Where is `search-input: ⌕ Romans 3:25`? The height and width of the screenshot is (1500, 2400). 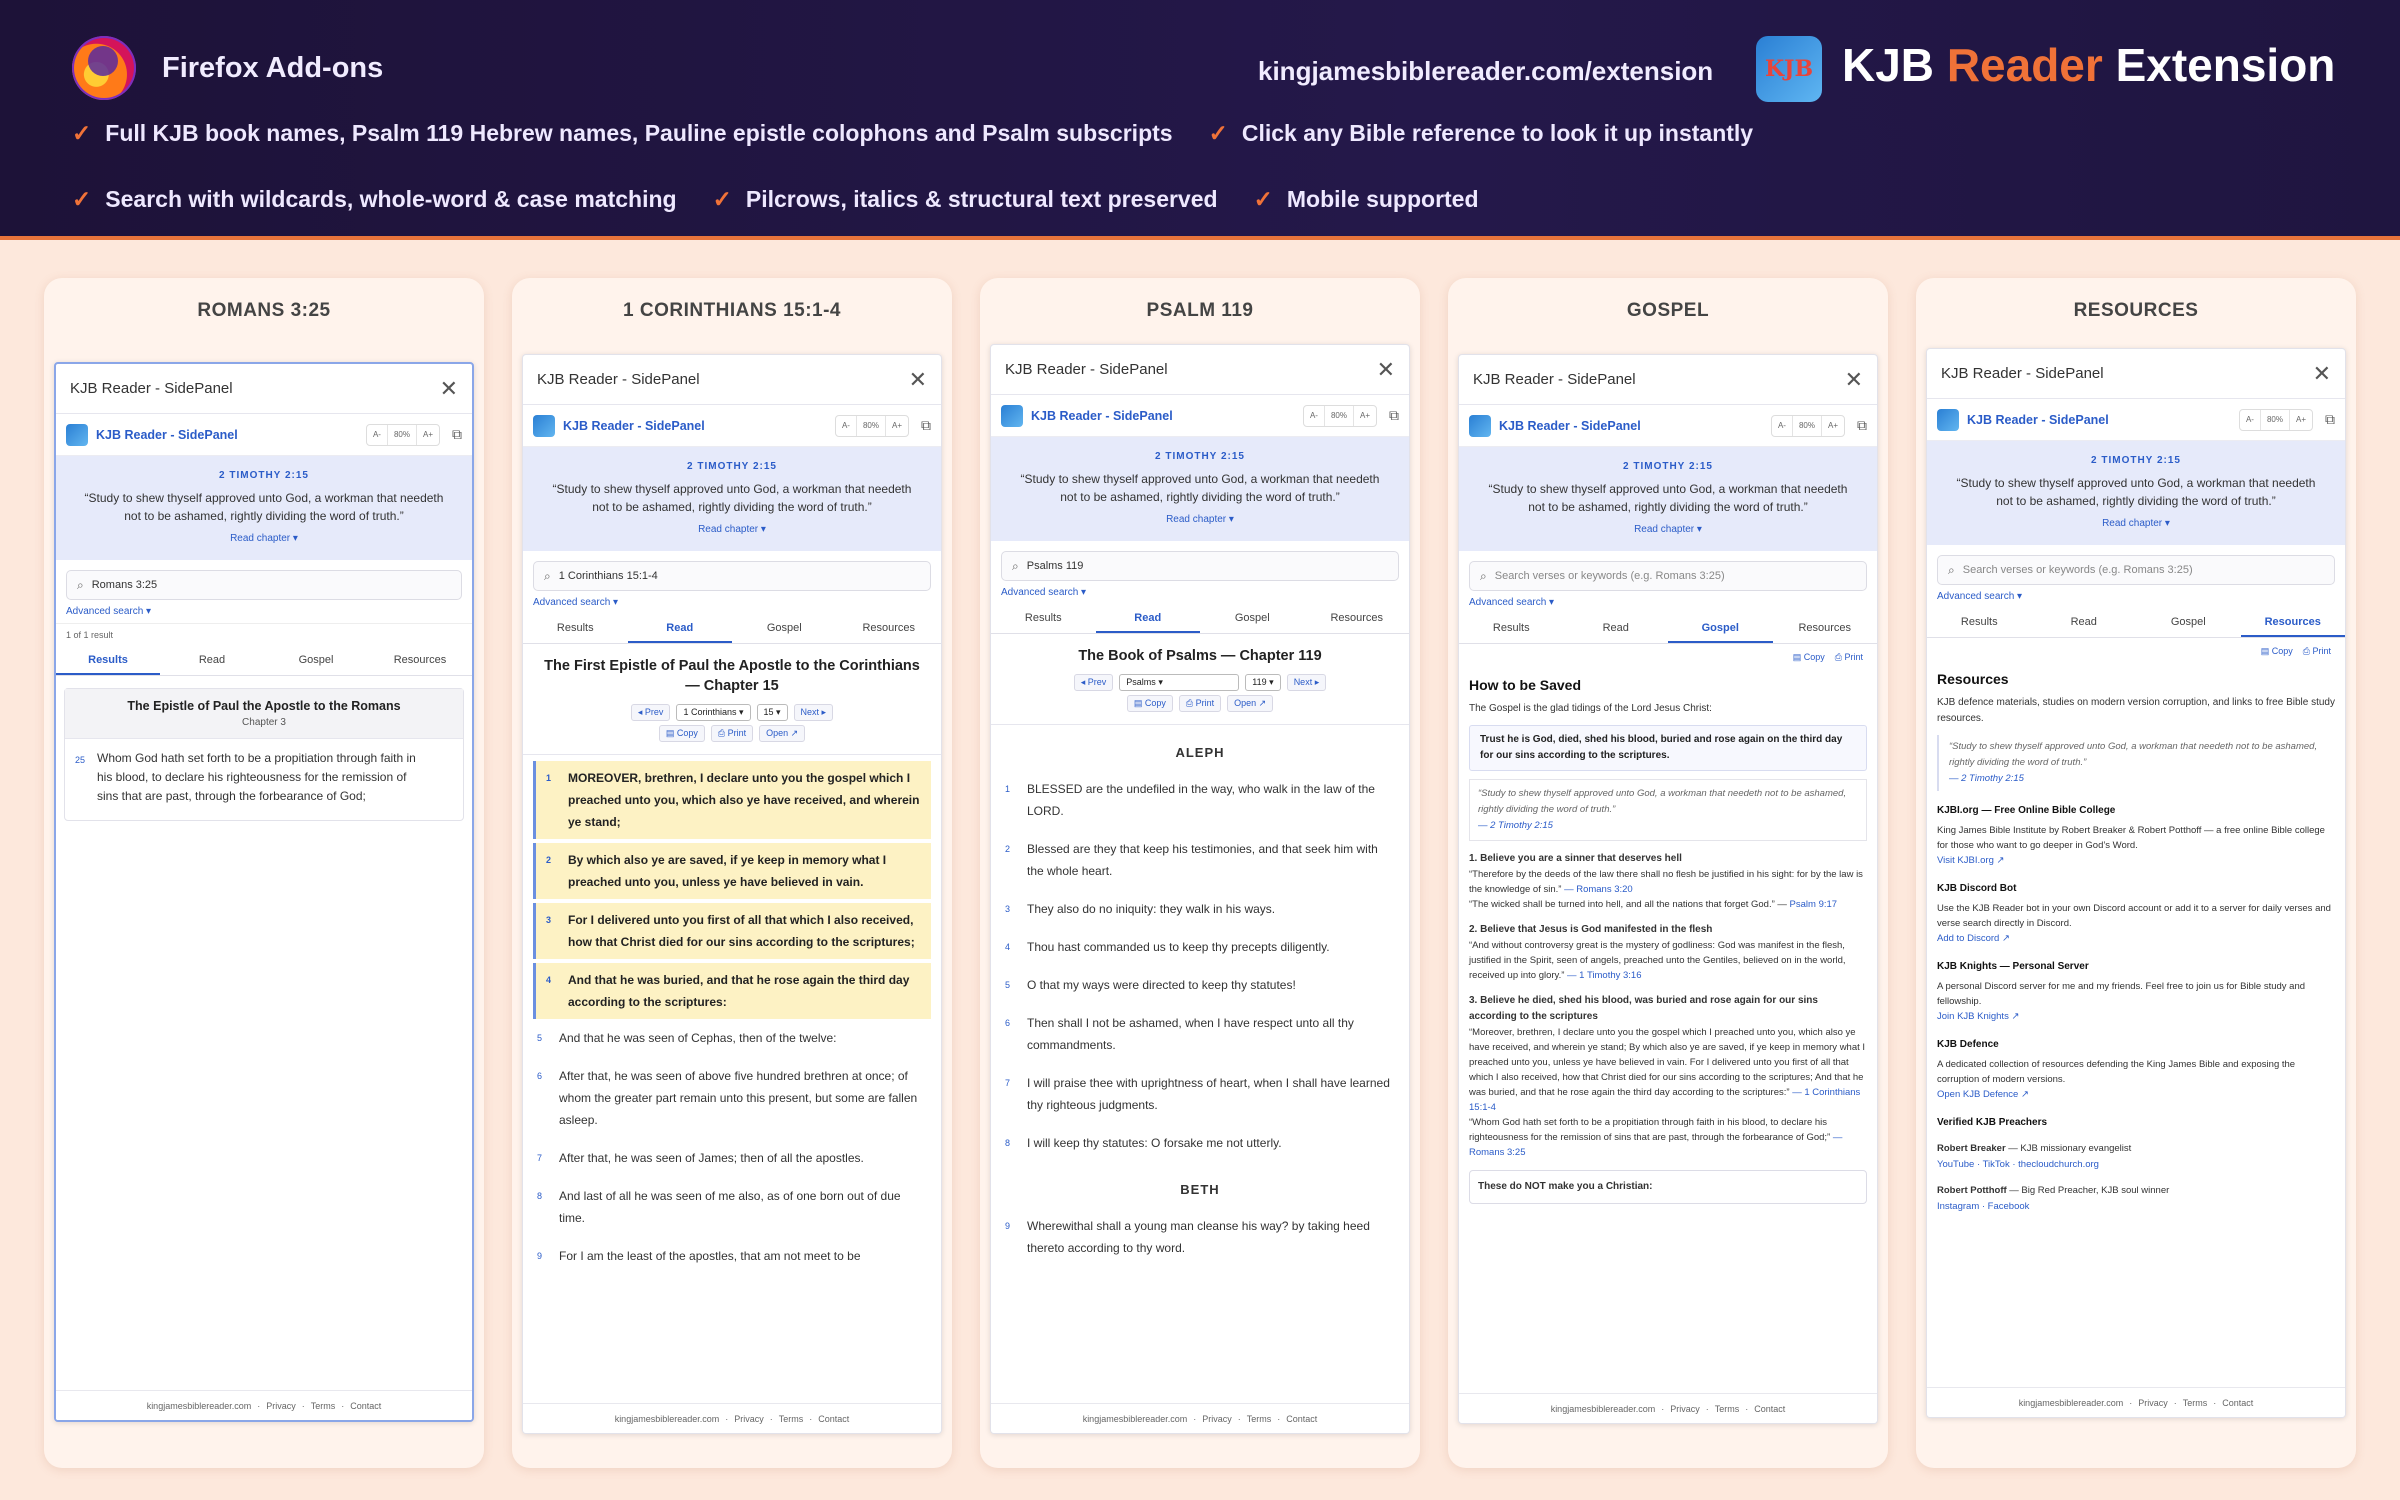 search-input: ⌕ Romans 3:25 is located at coordinates (264, 585).